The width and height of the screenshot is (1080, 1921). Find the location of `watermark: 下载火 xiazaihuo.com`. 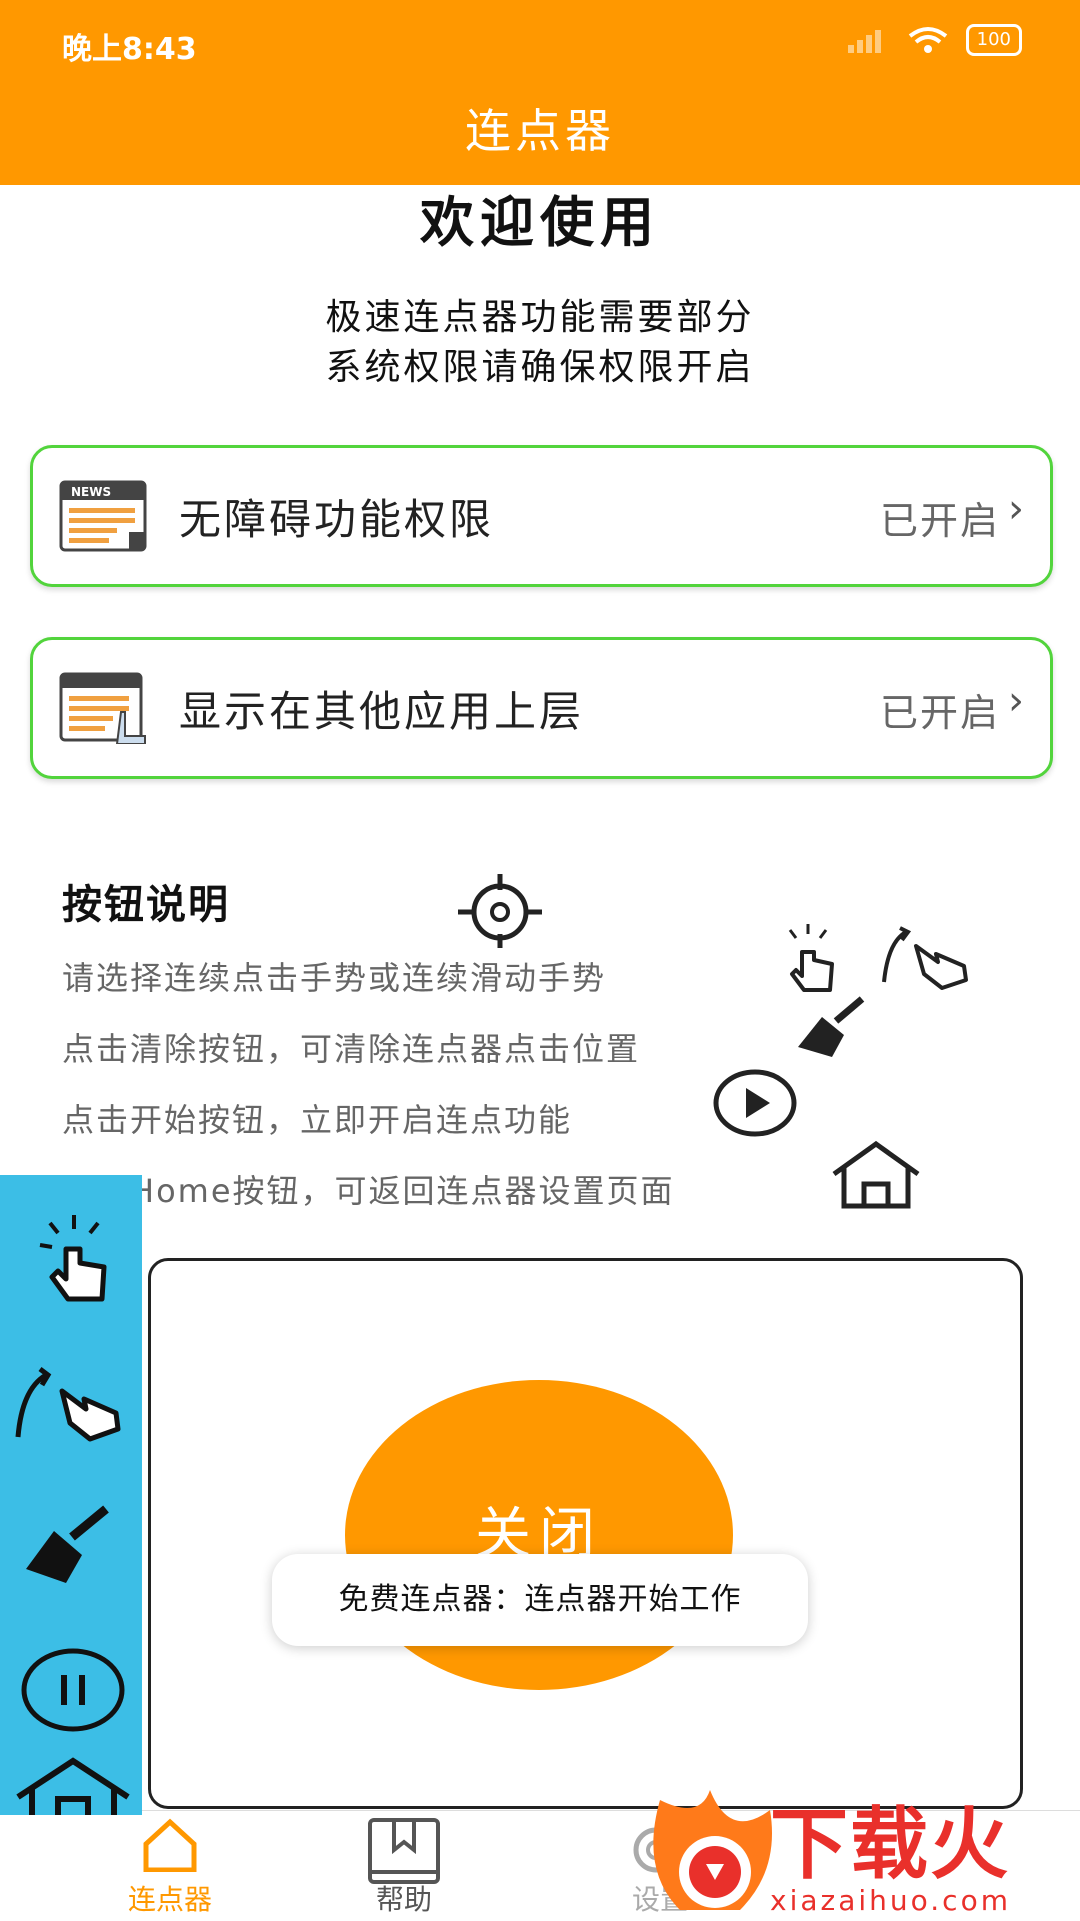

watermark: 下载火 xiazaihuo.com is located at coordinates (860, 1850).